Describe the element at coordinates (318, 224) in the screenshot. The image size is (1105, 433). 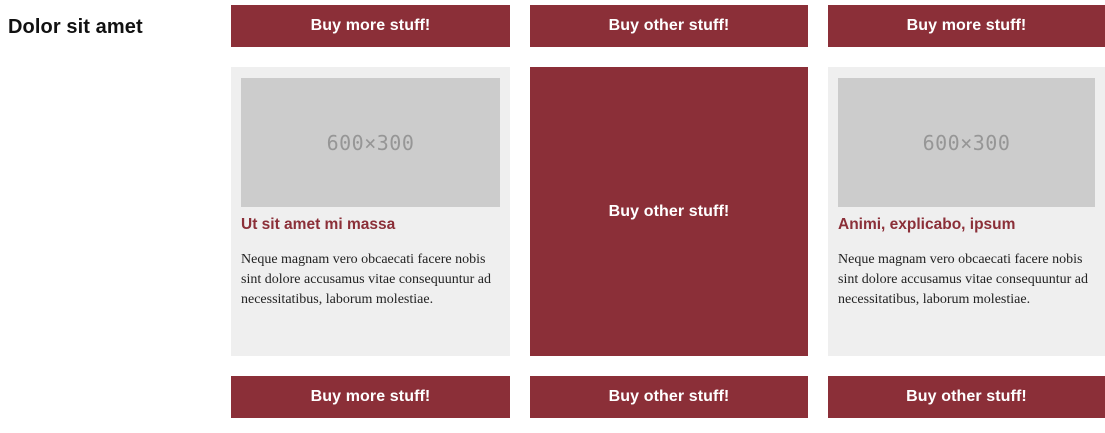
I see `card-title: Ut sit amet mi massa` at that location.